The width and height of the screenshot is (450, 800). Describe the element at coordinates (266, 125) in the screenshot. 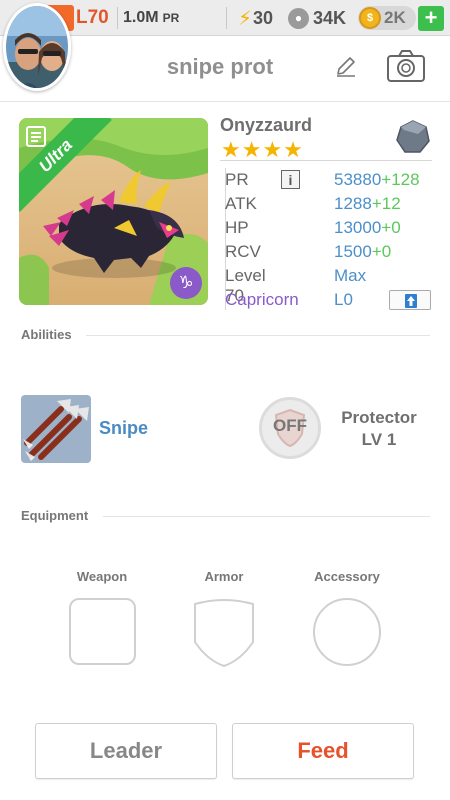

I see `creature-name: Onyzzaurd` at that location.